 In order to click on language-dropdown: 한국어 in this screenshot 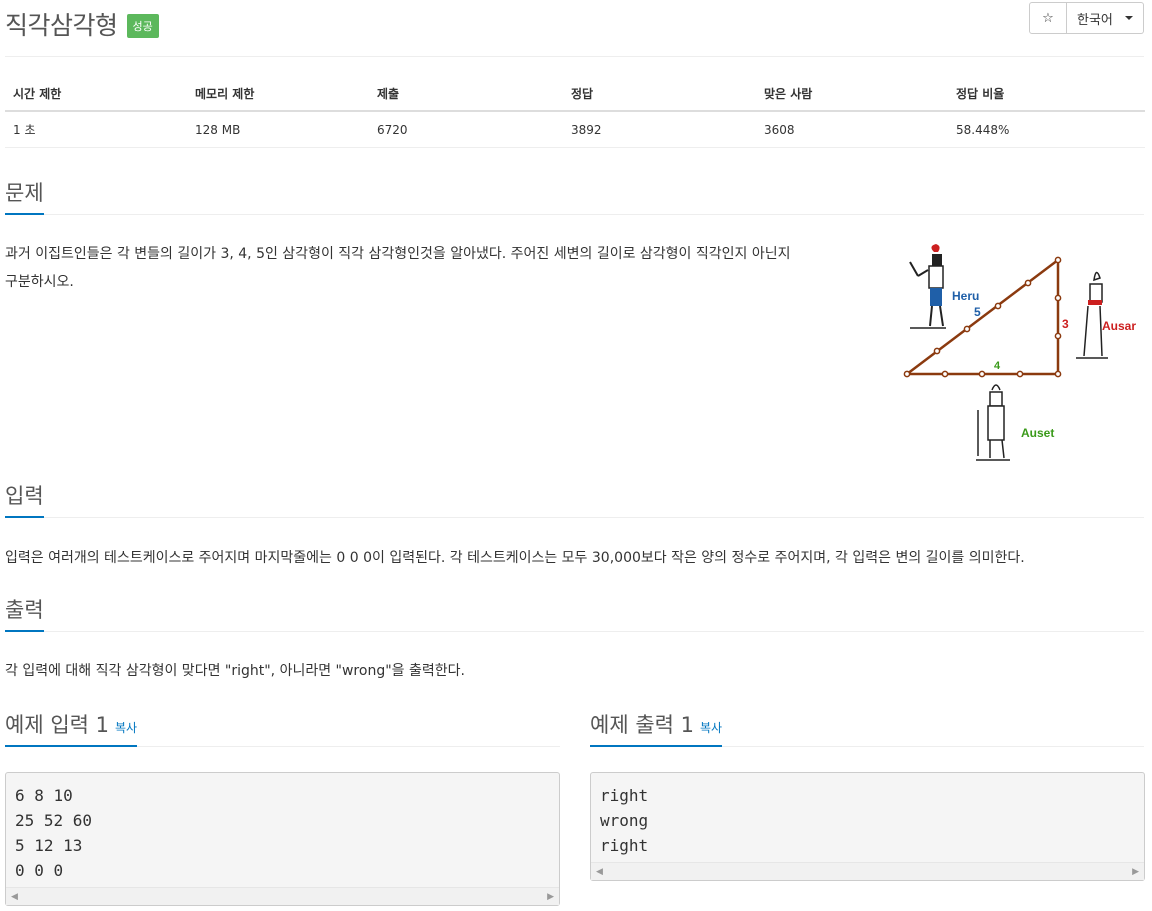, I will do `click(1105, 18)`.